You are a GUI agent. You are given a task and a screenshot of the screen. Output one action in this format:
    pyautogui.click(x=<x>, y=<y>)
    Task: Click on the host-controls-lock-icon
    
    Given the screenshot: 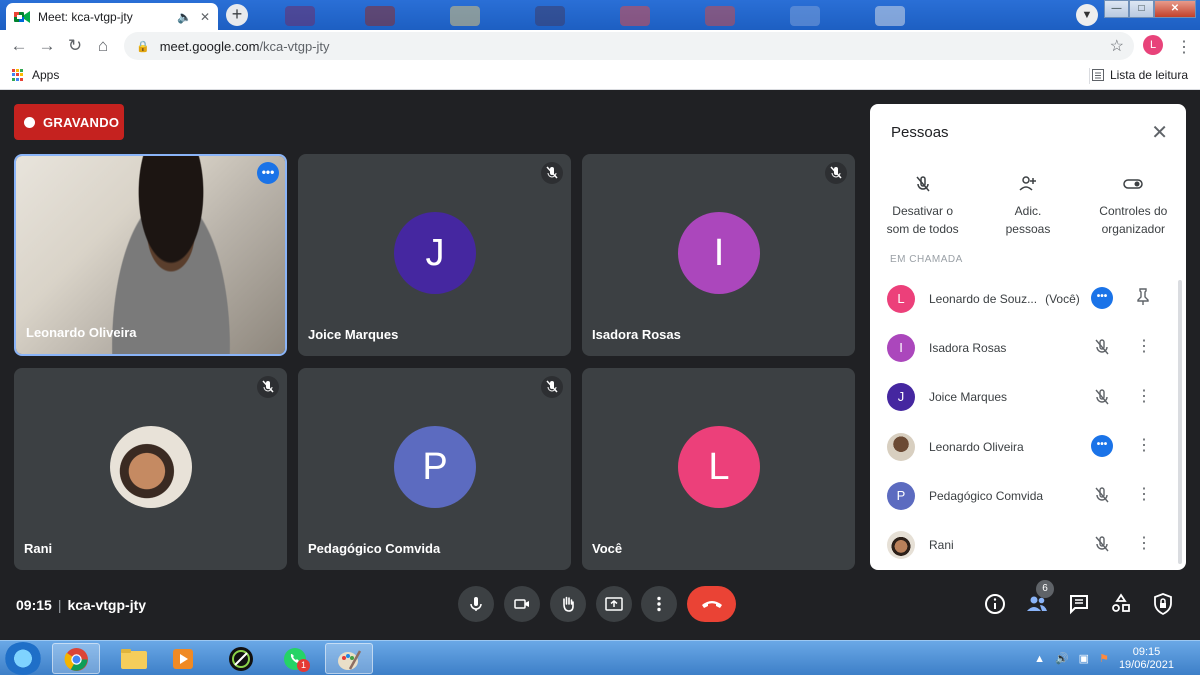 What is the action you would take?
    pyautogui.click(x=1163, y=604)
    